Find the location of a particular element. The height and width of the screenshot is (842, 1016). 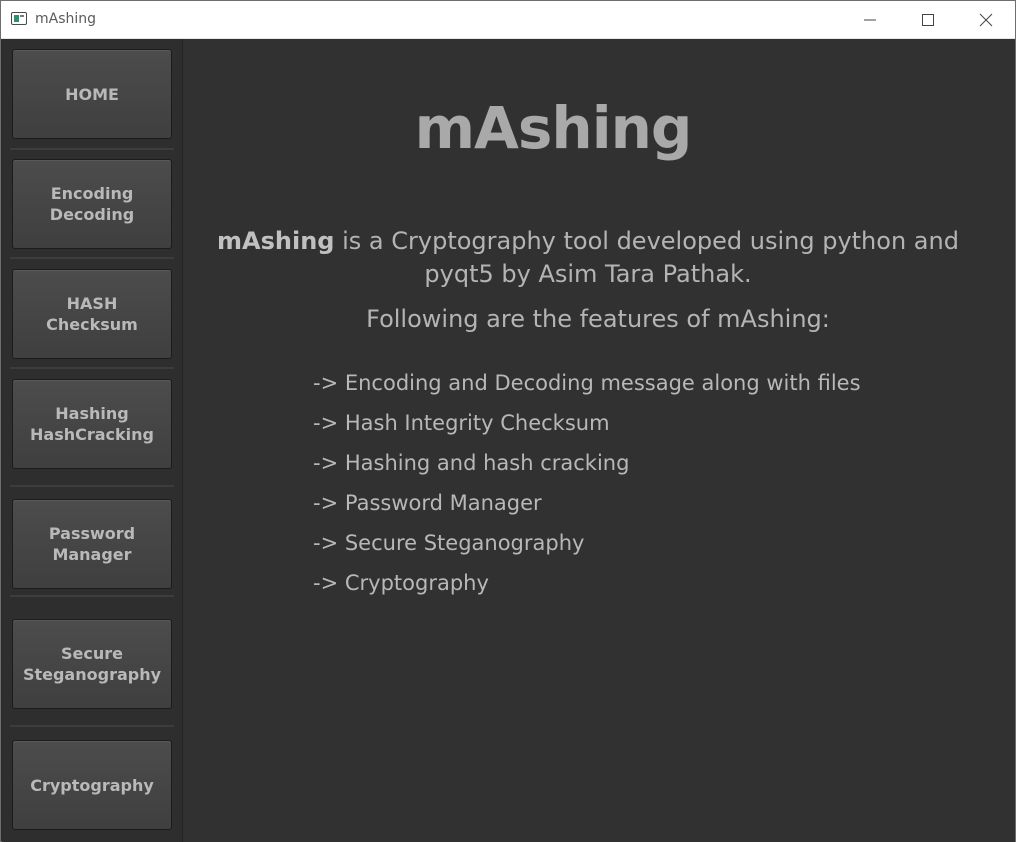

home-button: HOME is located at coordinates (92, 94).